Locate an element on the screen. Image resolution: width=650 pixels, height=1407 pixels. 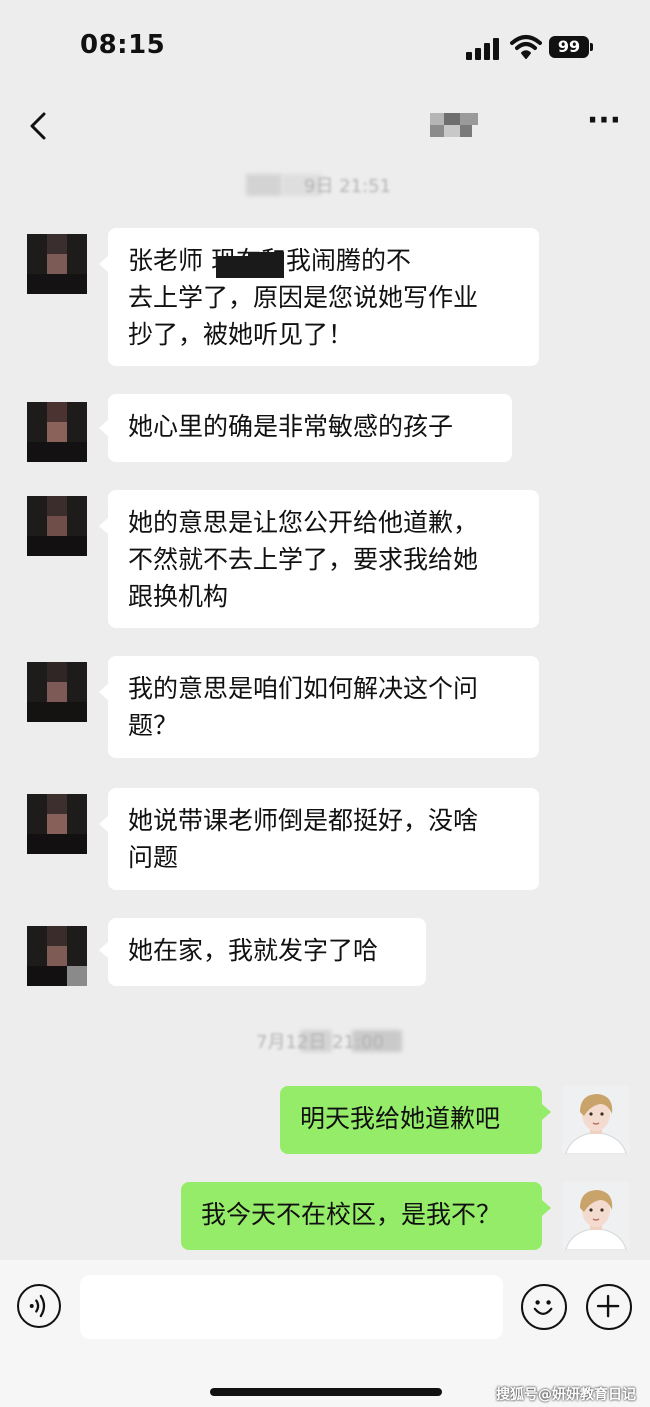
status-bar: 08:15 99 is located at coordinates (325, 45).